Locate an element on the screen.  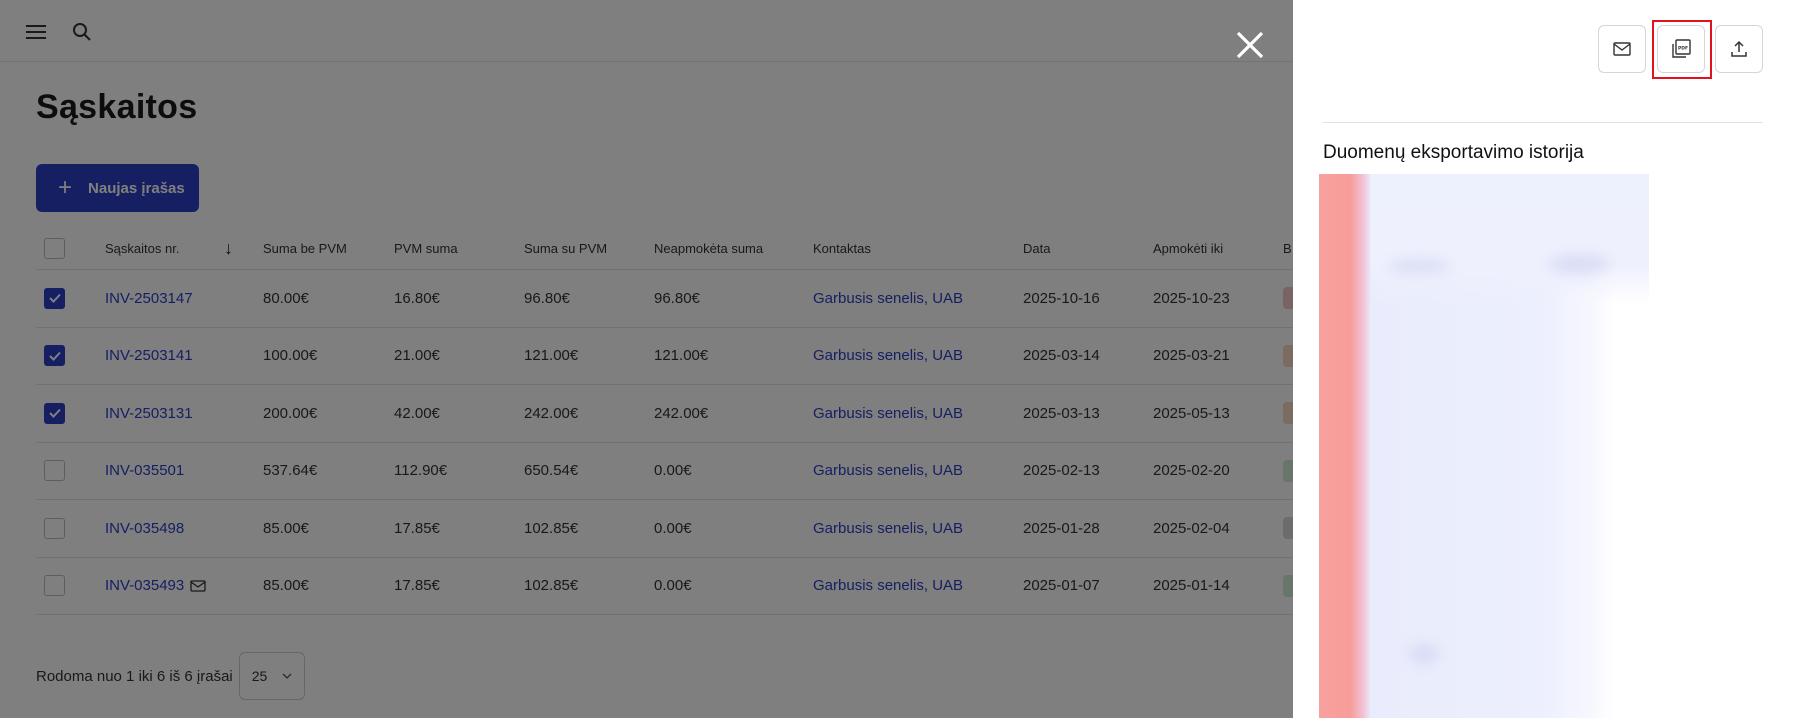
close-icon is located at coordinates (1250, 45).